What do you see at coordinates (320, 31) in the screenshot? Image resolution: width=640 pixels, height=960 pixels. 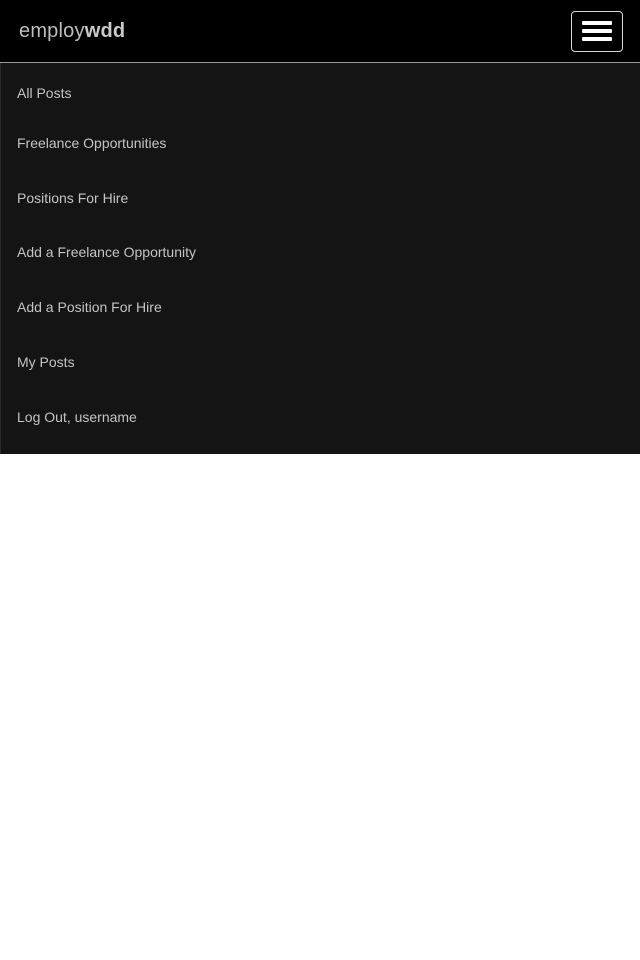 I see `top-navbar: employwdd` at bounding box center [320, 31].